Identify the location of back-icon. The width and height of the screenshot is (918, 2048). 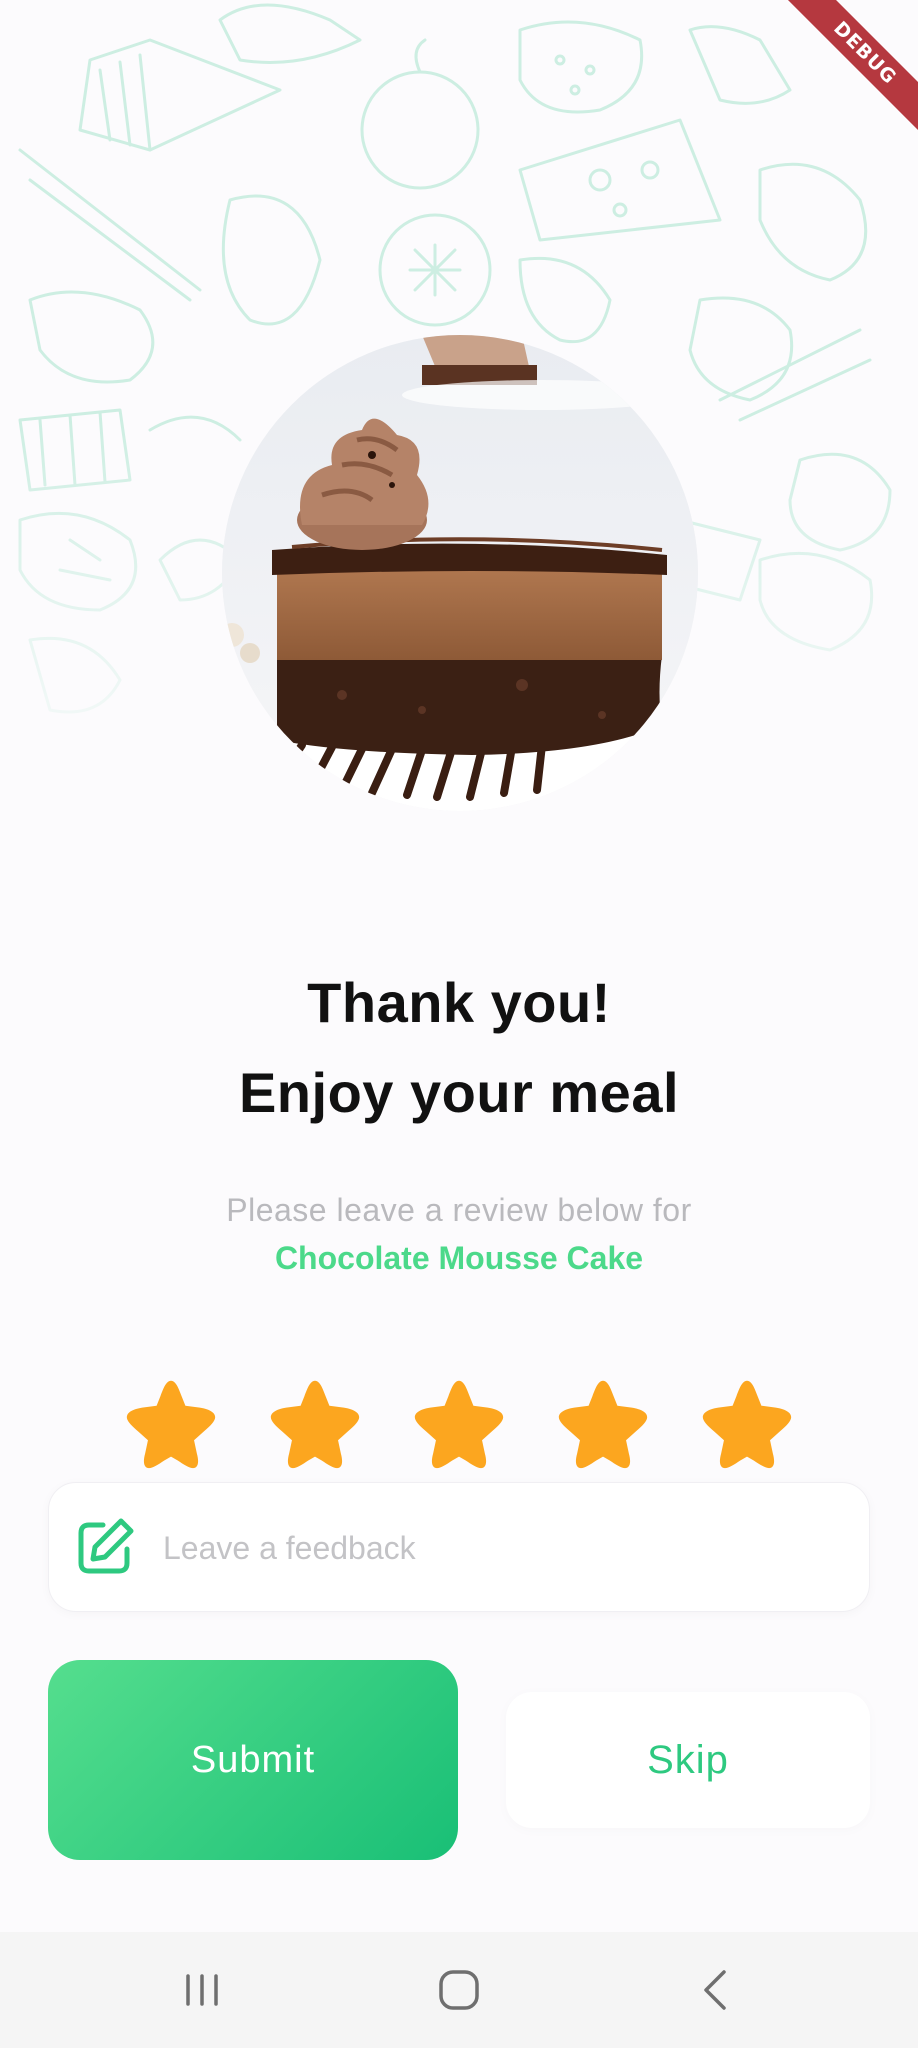
(716, 1990).